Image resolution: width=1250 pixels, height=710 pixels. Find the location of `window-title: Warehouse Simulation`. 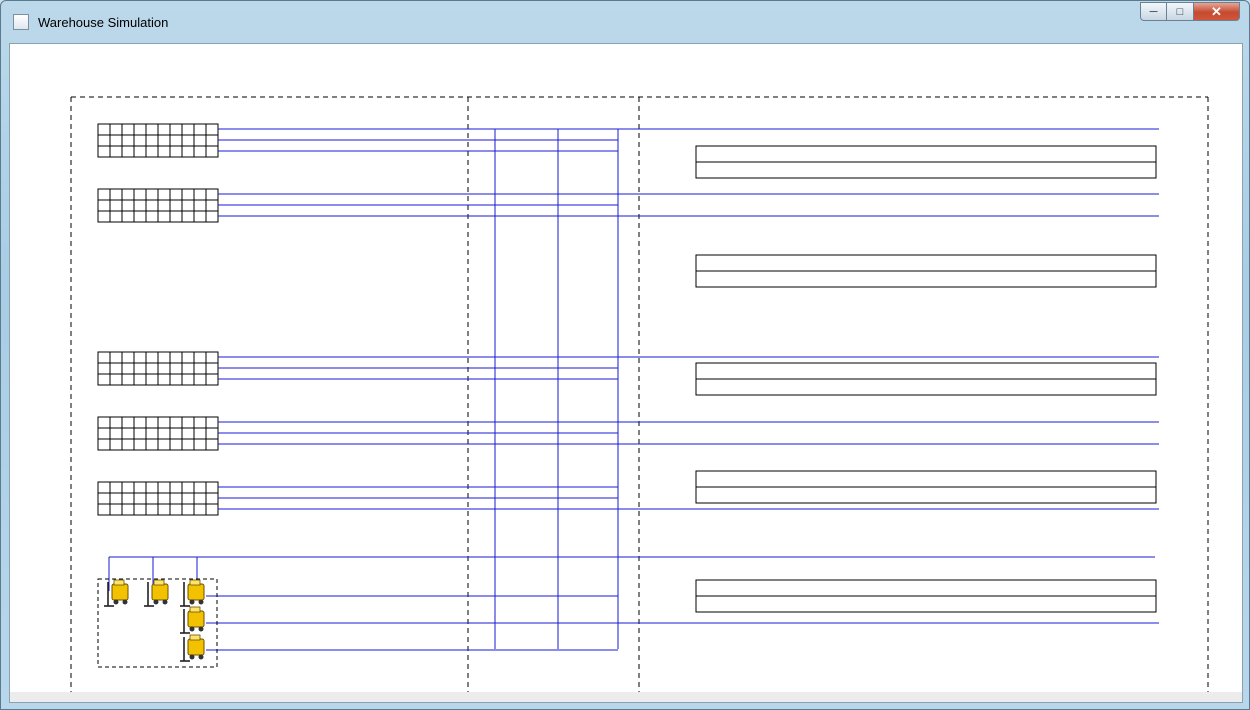

window-title: Warehouse Simulation is located at coordinates (103, 22).